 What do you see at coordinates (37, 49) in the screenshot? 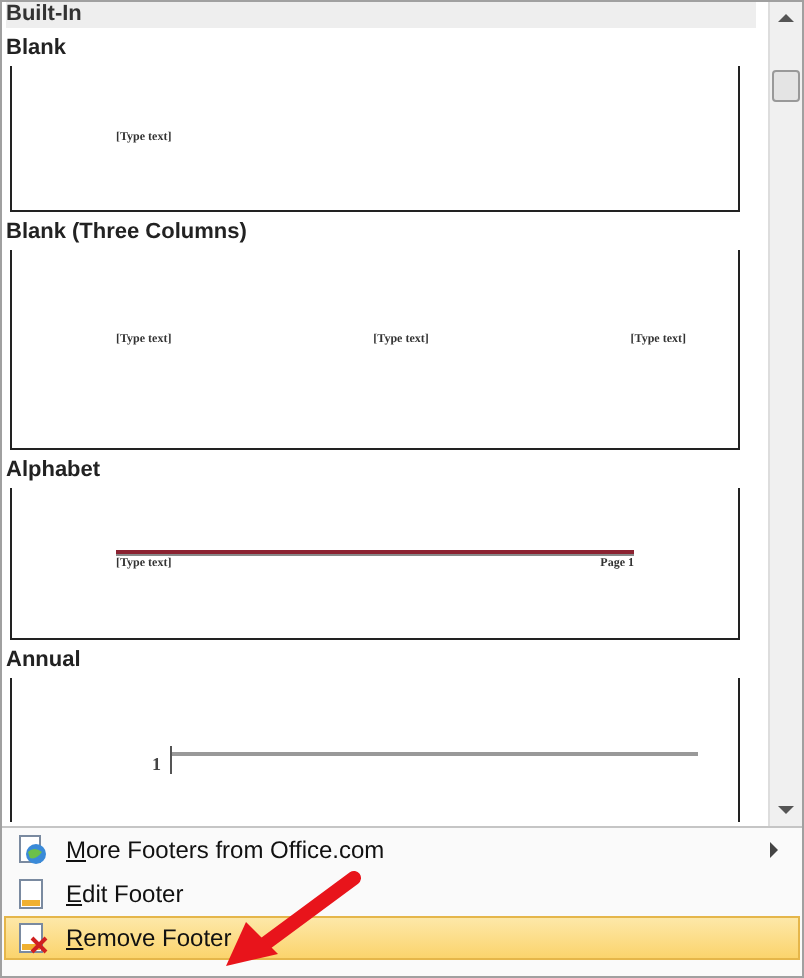
I see `footer-style-label: Blank` at bounding box center [37, 49].